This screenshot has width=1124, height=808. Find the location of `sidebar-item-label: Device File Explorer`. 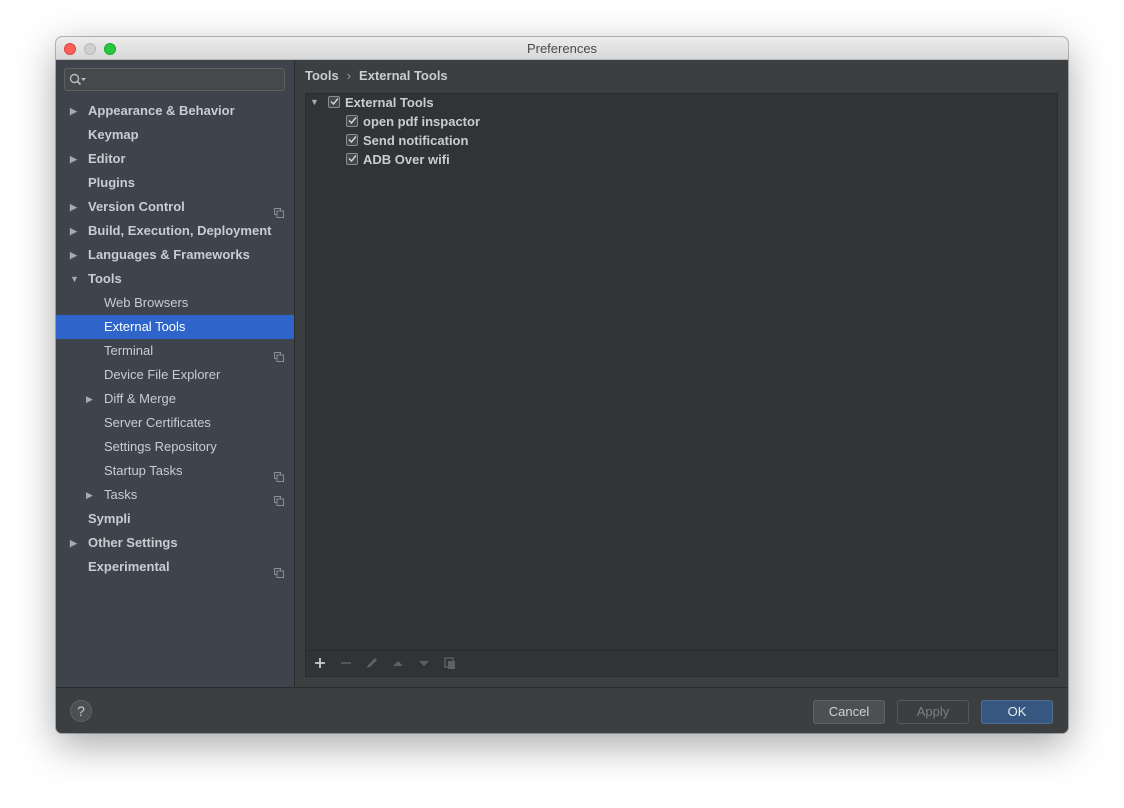

sidebar-item-label: Device File Explorer is located at coordinates (162, 374).